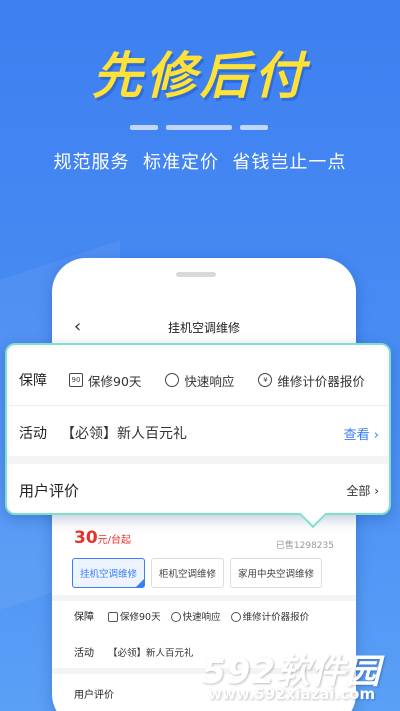  What do you see at coordinates (76, 380) in the screenshot?
I see `calendar-icon: 90` at bounding box center [76, 380].